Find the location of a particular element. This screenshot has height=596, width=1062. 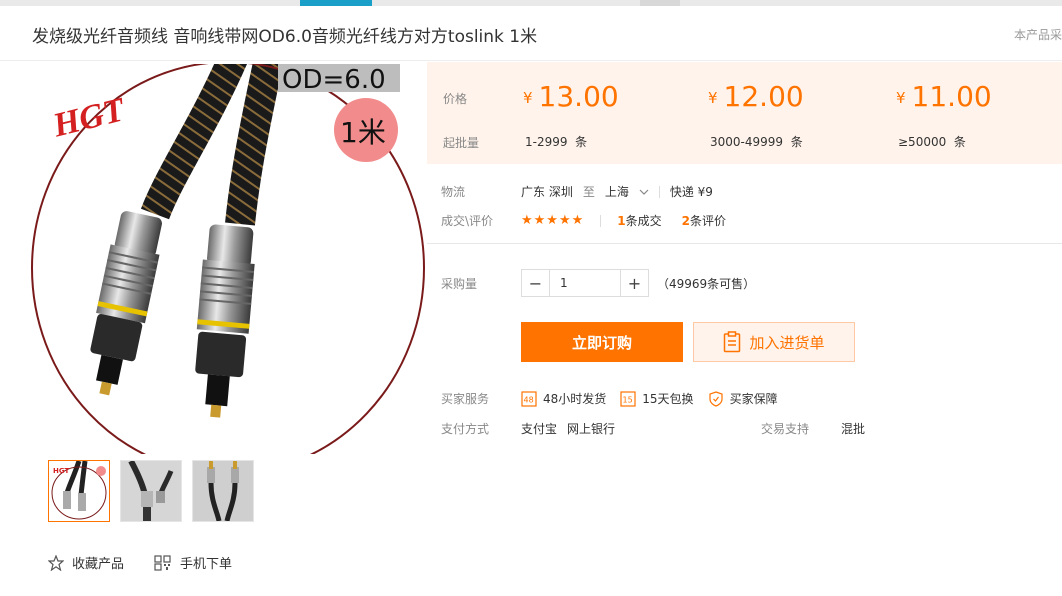

favorite-product-button: 收藏产品 is located at coordinates (86, 562).